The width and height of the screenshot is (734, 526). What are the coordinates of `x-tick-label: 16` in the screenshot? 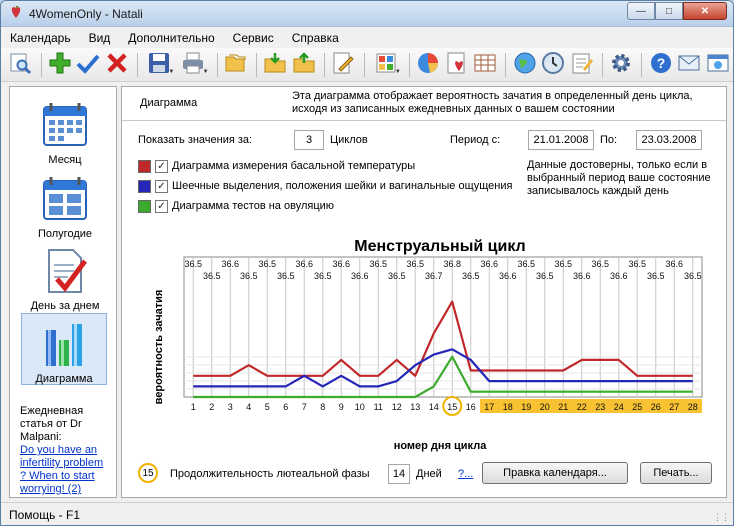 It's located at (471, 407).